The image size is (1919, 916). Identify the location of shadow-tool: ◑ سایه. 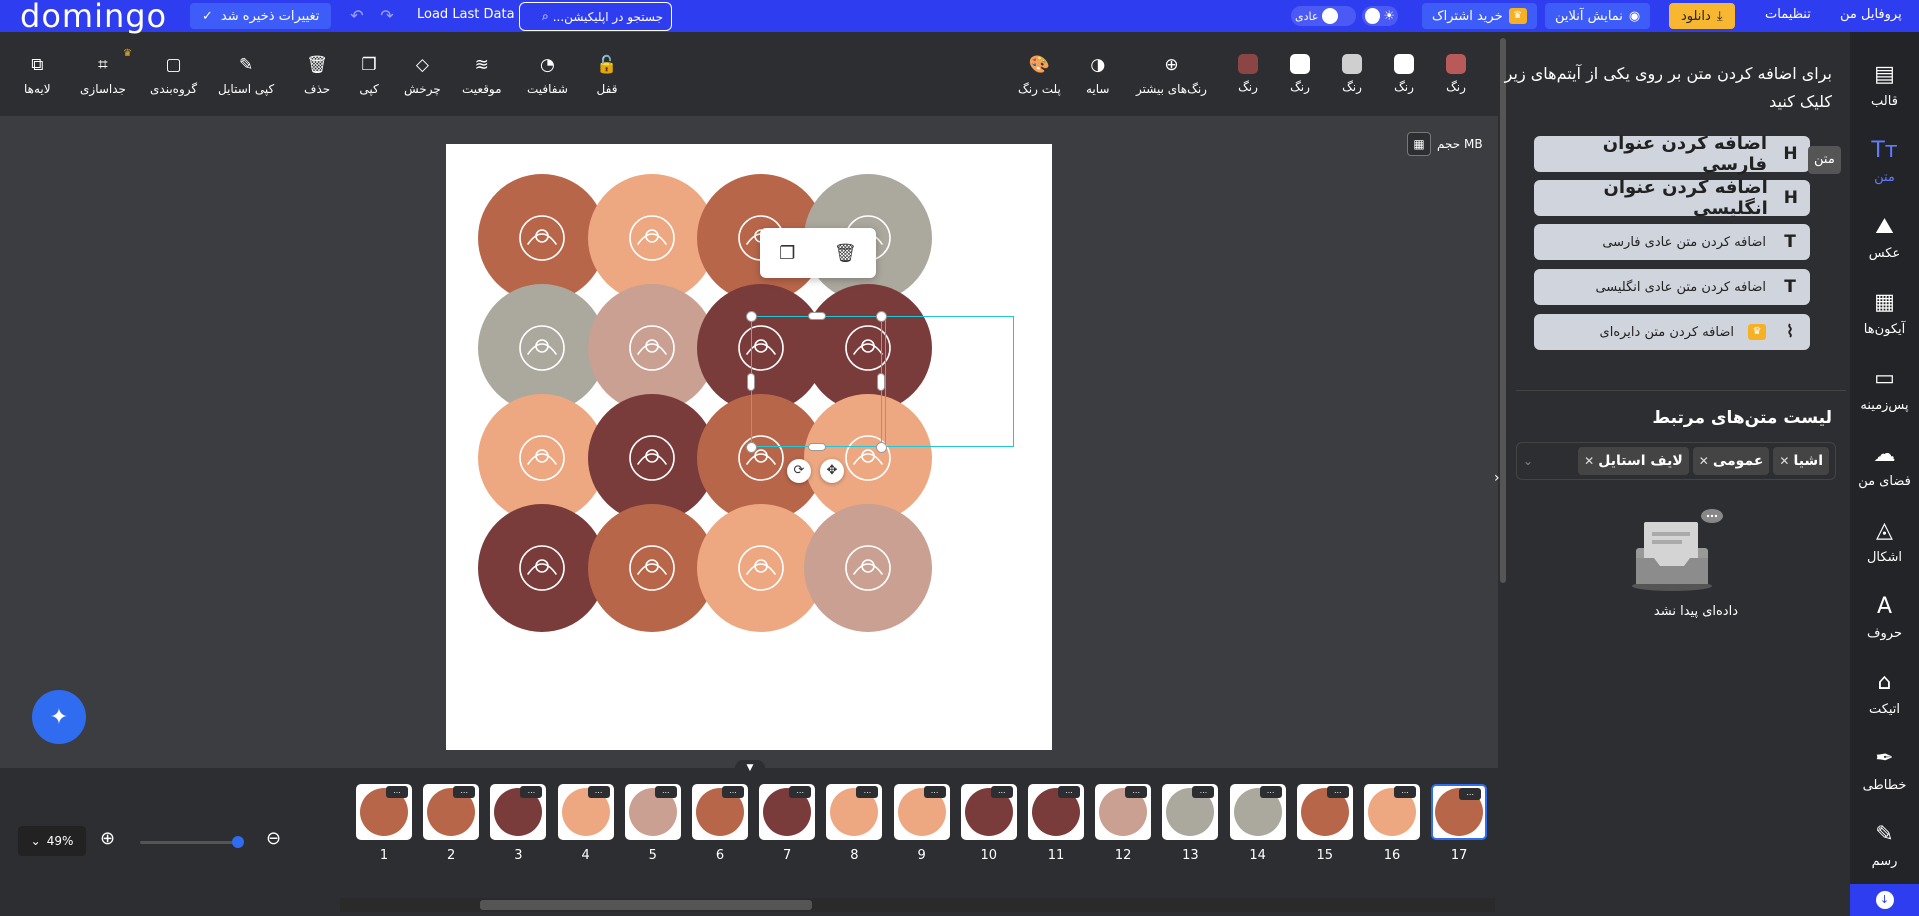
(1097, 75).